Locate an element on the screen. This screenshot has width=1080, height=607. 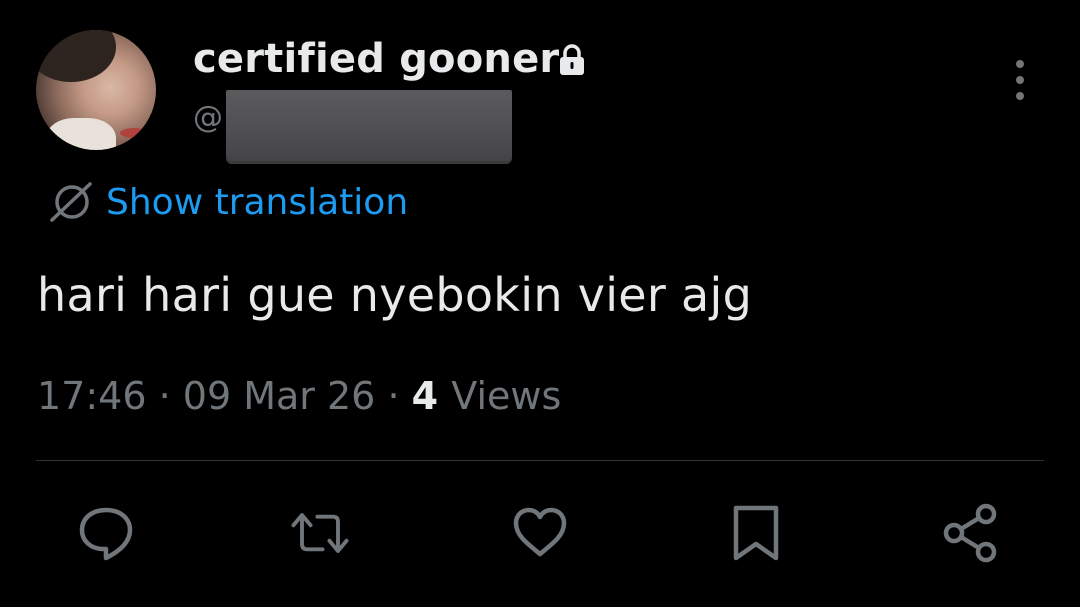
bookmark-button is located at coordinates (756, 533).